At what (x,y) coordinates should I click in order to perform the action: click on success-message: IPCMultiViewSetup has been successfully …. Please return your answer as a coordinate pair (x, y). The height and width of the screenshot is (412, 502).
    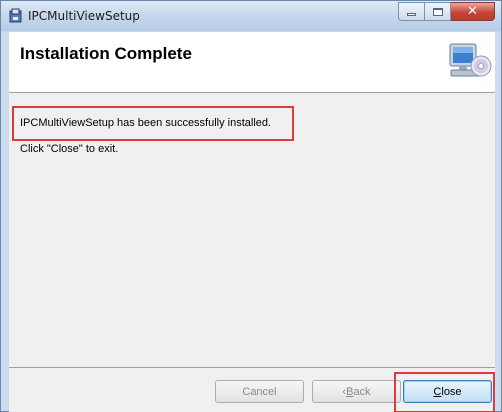
    Looking at the image, I should click on (146, 123).